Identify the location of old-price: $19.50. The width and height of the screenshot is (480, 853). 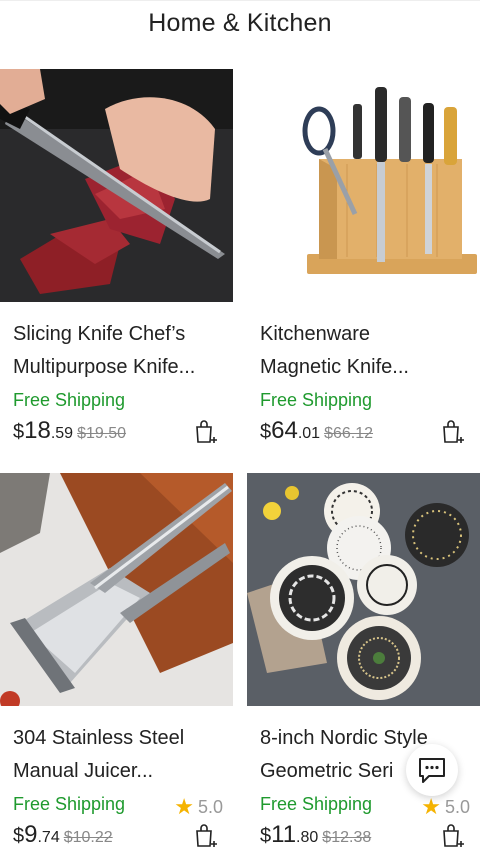
(102, 433).